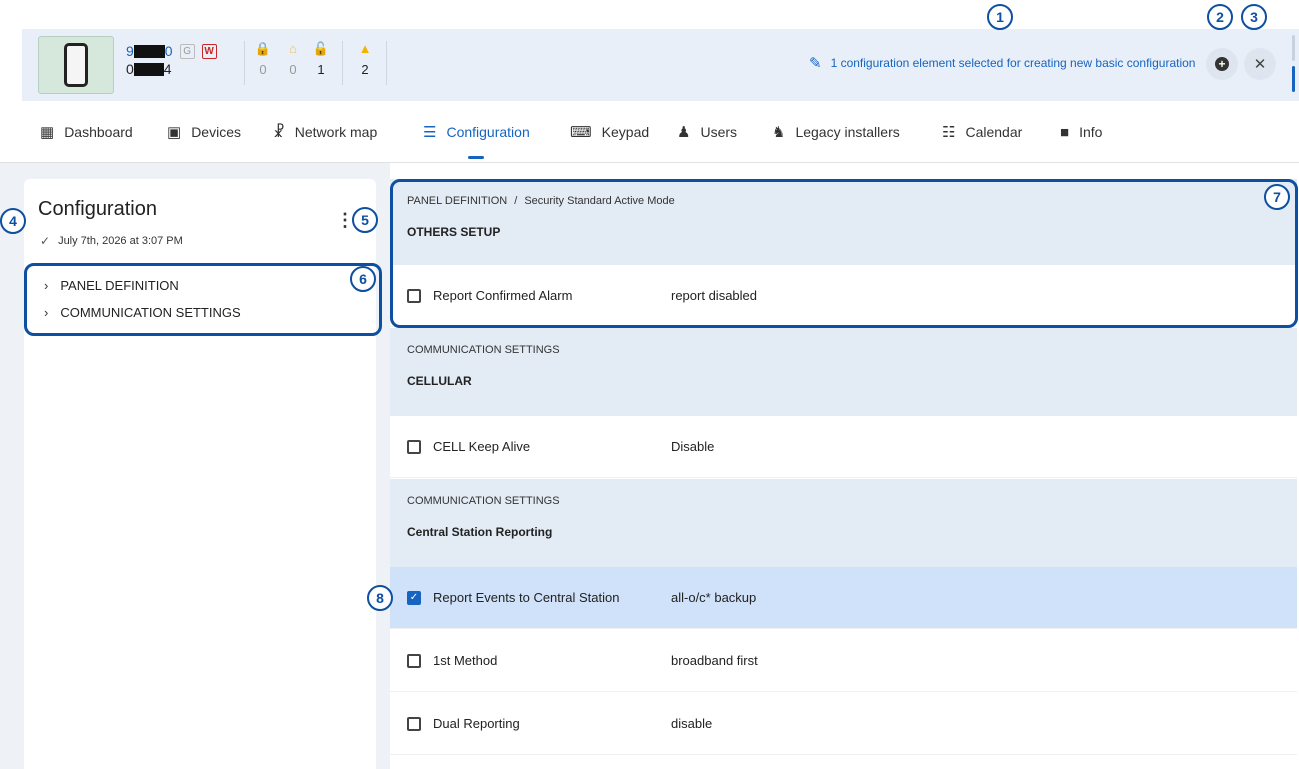  Describe the element at coordinates (263, 59) in the screenshot. I see `stat-armed: 🔒 0` at that location.